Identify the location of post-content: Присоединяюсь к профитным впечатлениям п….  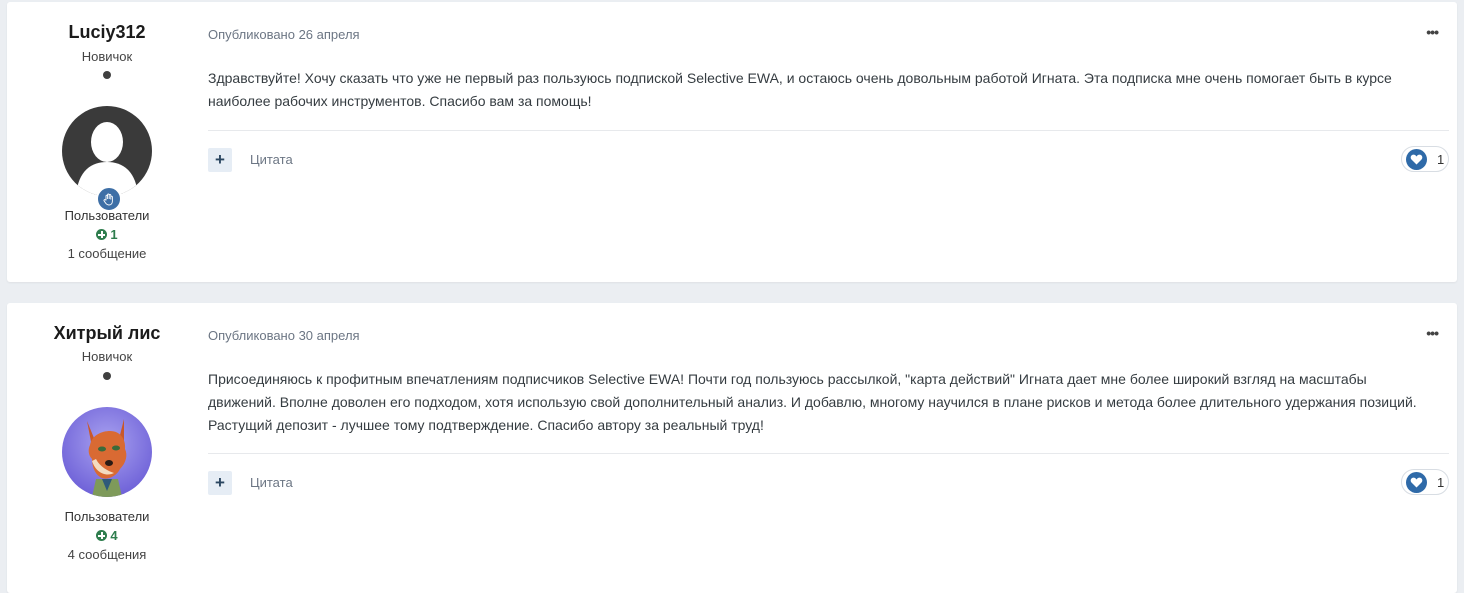
(812, 402).